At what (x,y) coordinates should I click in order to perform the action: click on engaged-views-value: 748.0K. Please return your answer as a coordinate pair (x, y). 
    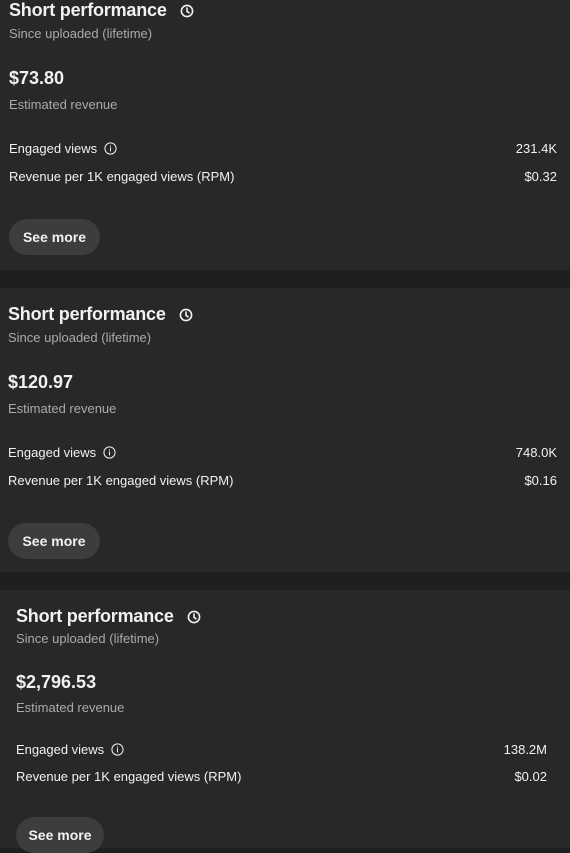
    Looking at the image, I should click on (536, 452).